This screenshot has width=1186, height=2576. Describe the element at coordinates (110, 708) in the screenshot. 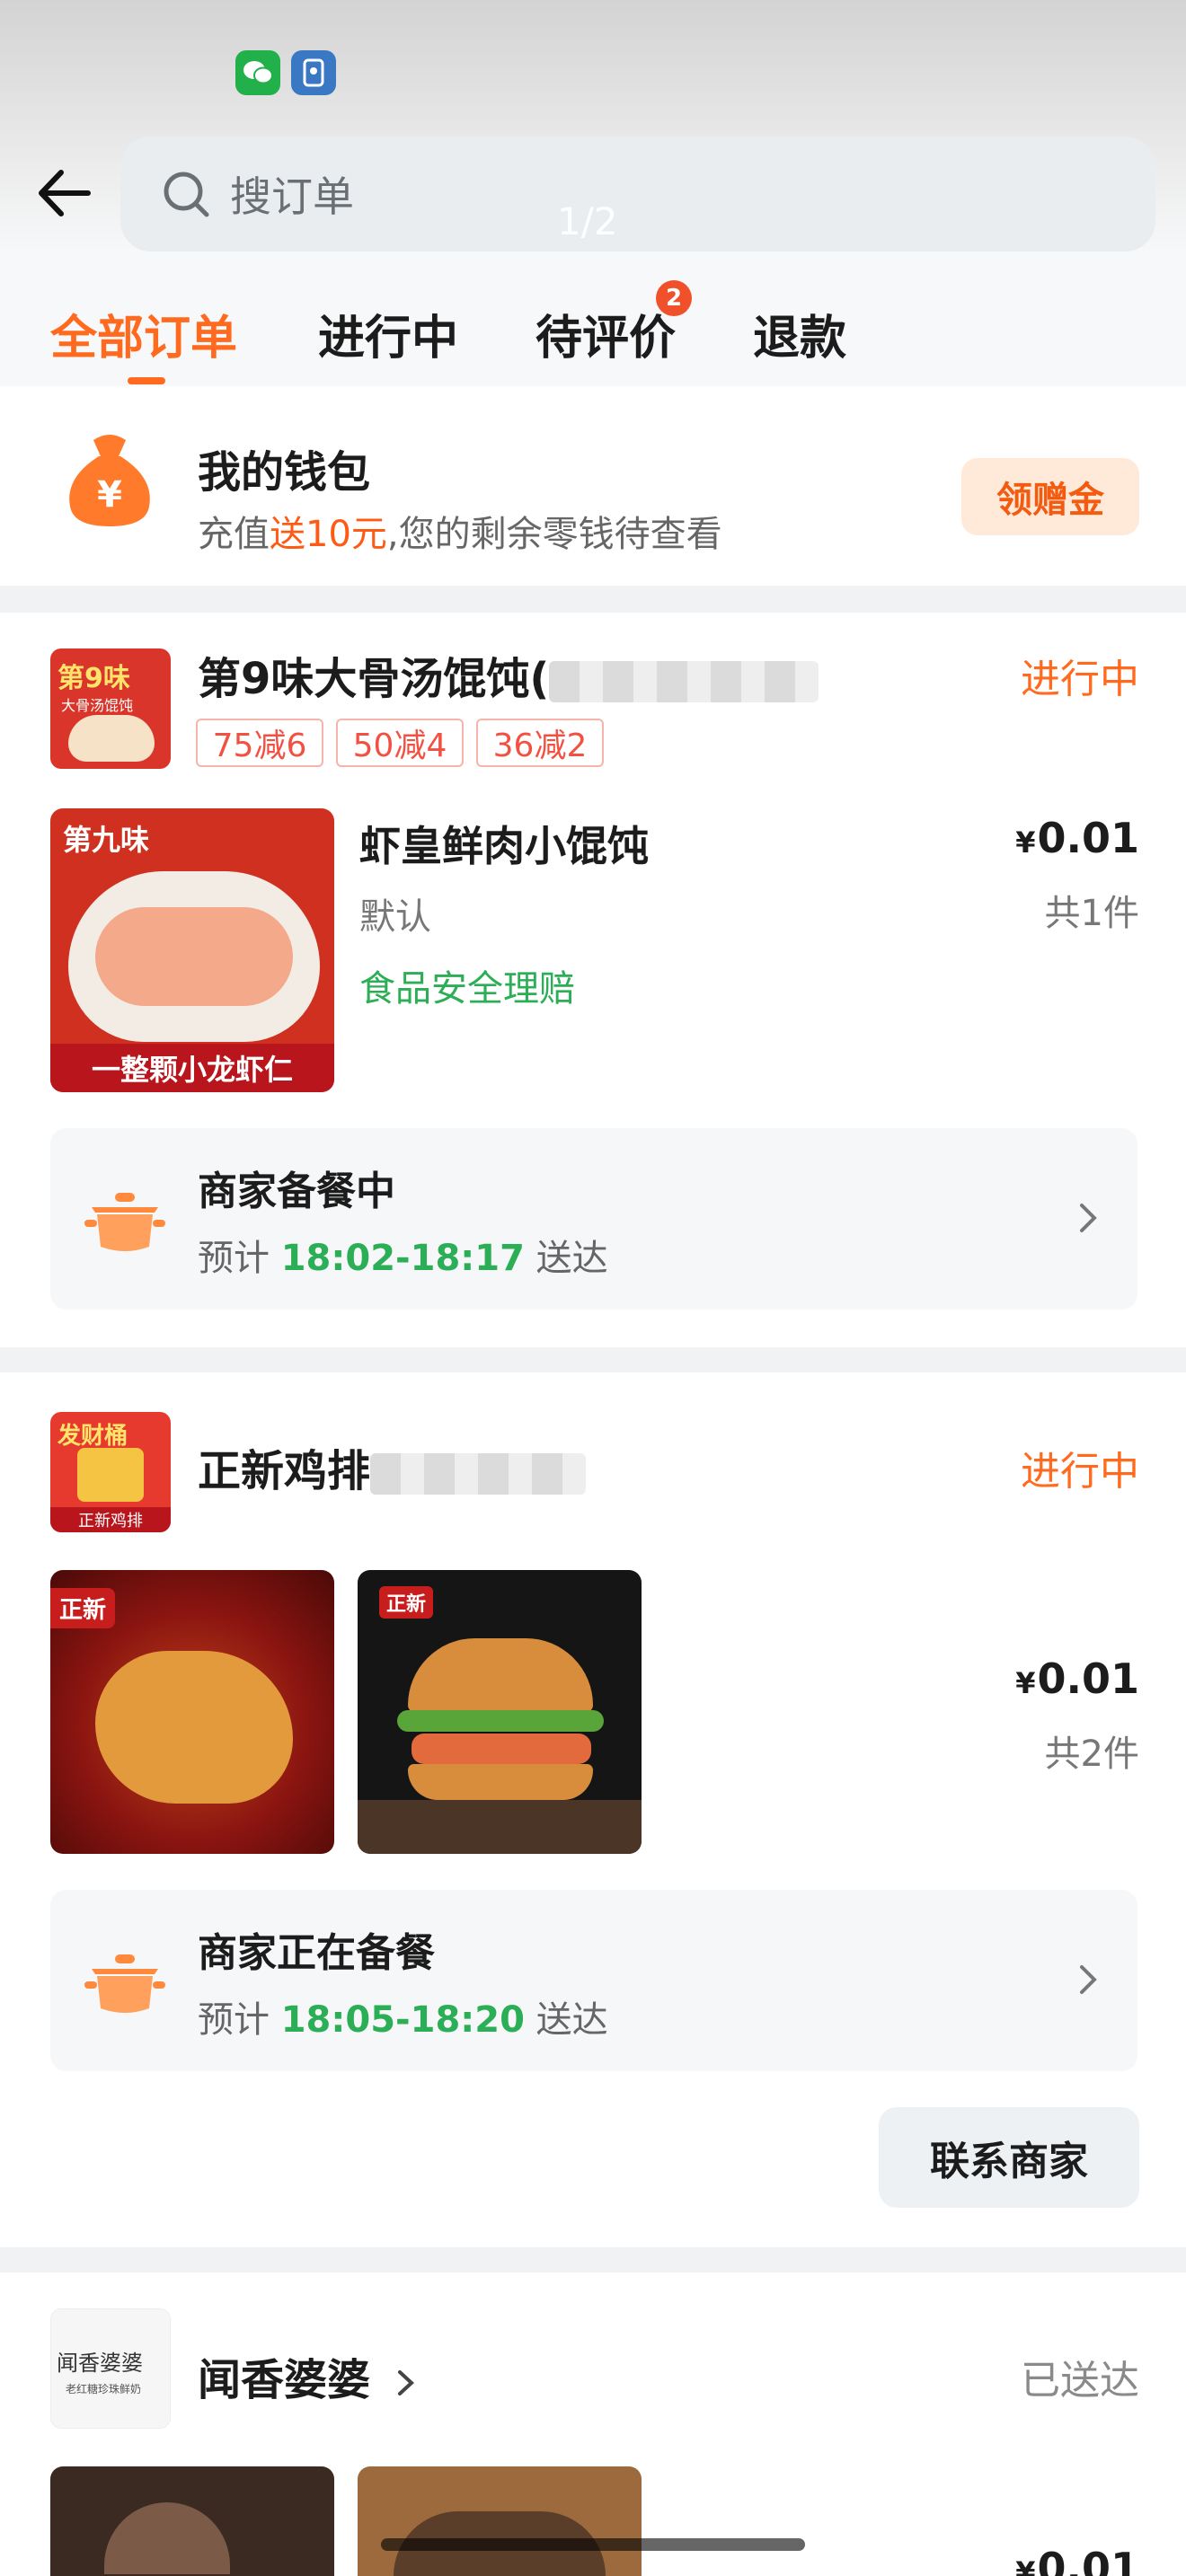

I see `shop-logo: 第9味 大骨汤馄饨` at that location.